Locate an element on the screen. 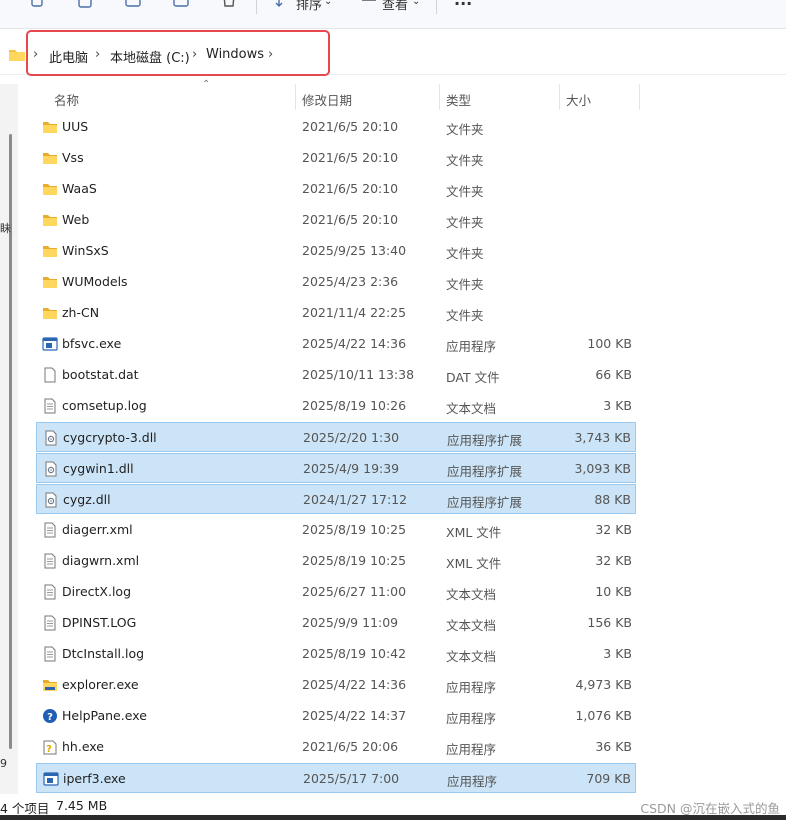 This screenshot has width=786, height=820. file-date: 2025/9/9 11:09 is located at coordinates (350, 622).